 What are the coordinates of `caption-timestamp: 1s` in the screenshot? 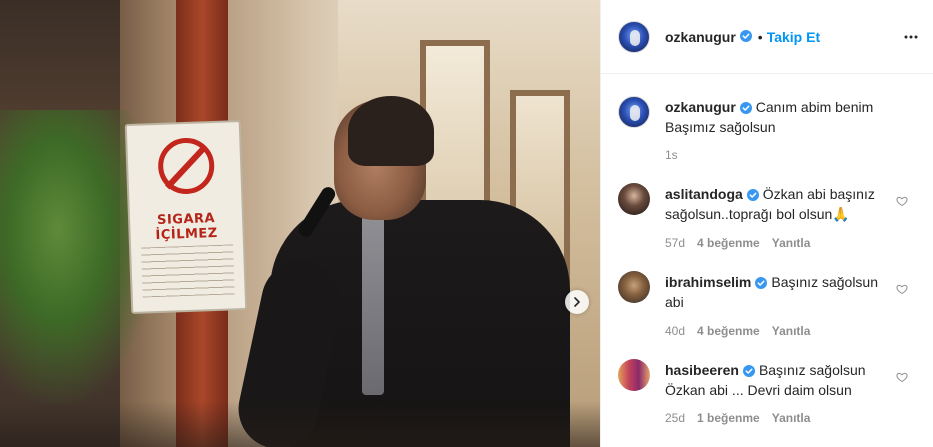 It's located at (671, 155).